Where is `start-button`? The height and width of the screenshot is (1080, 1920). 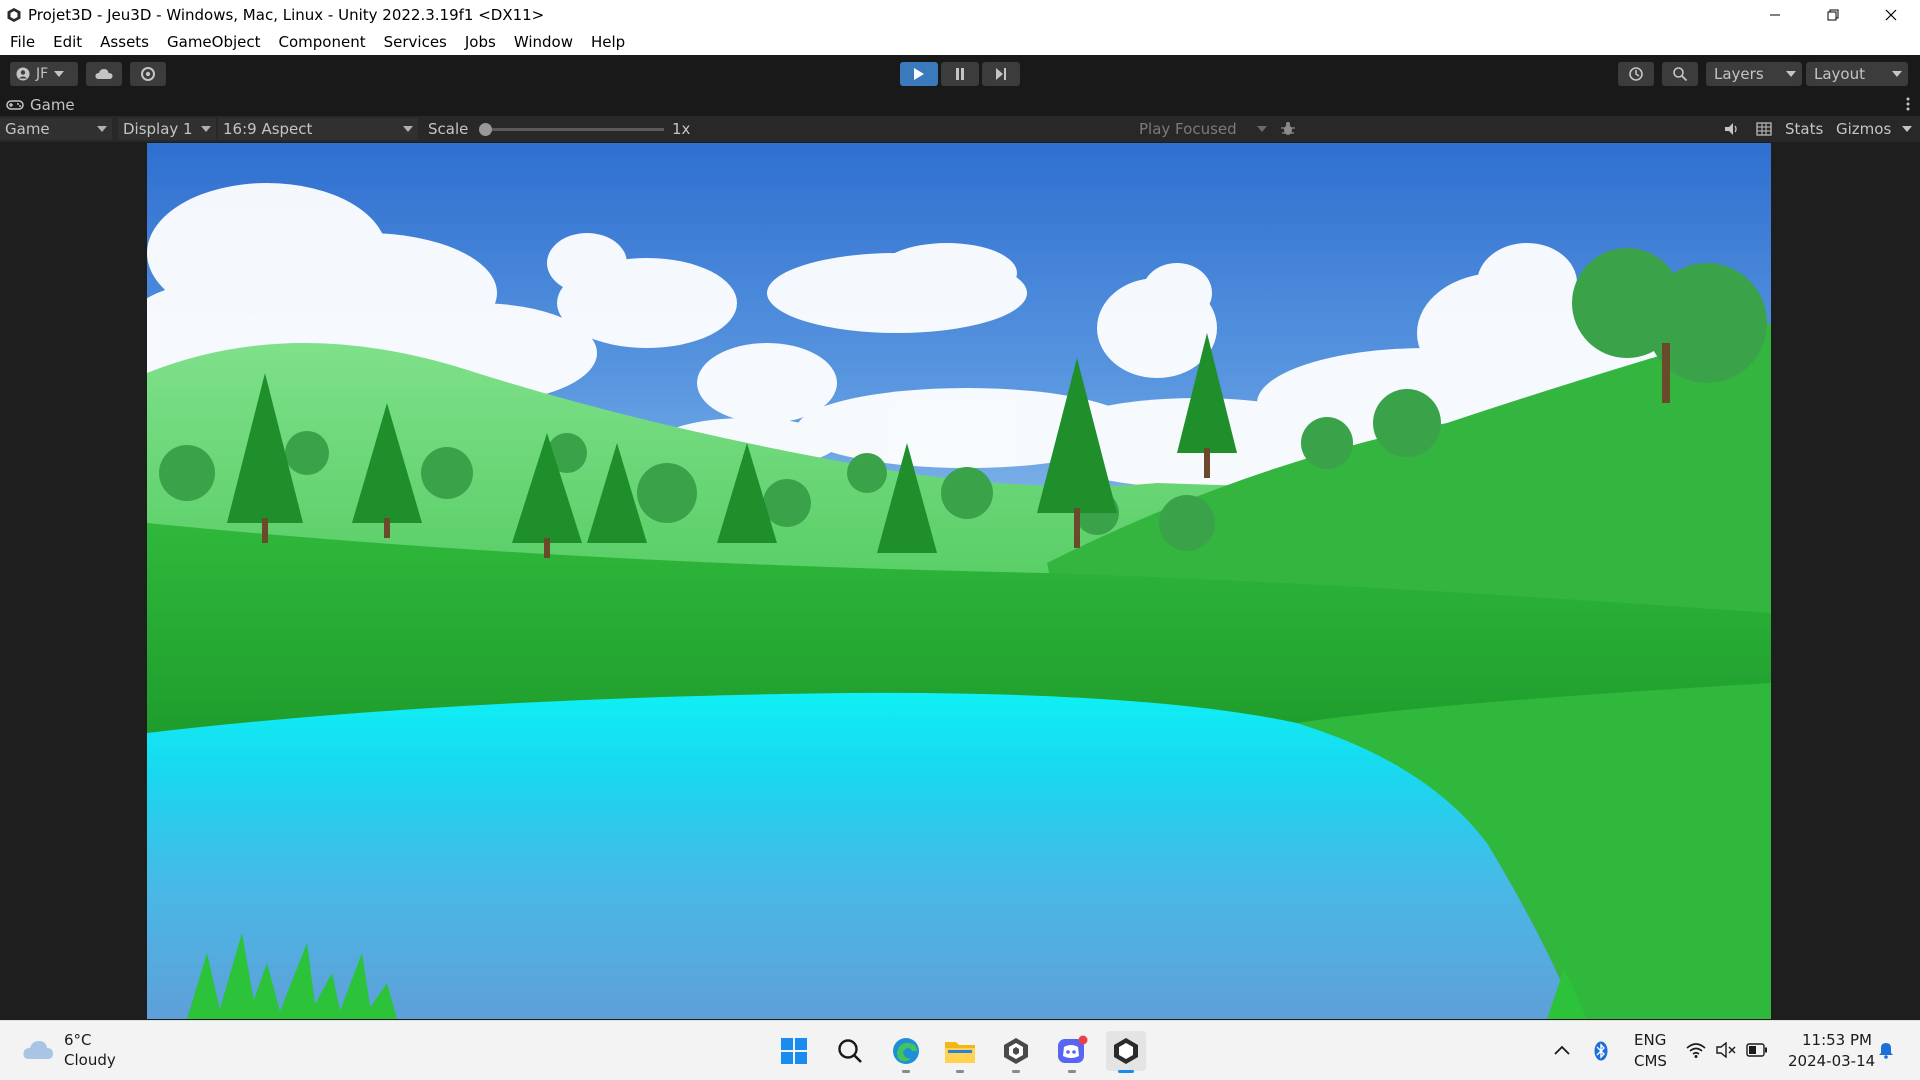 start-button is located at coordinates (794, 1051).